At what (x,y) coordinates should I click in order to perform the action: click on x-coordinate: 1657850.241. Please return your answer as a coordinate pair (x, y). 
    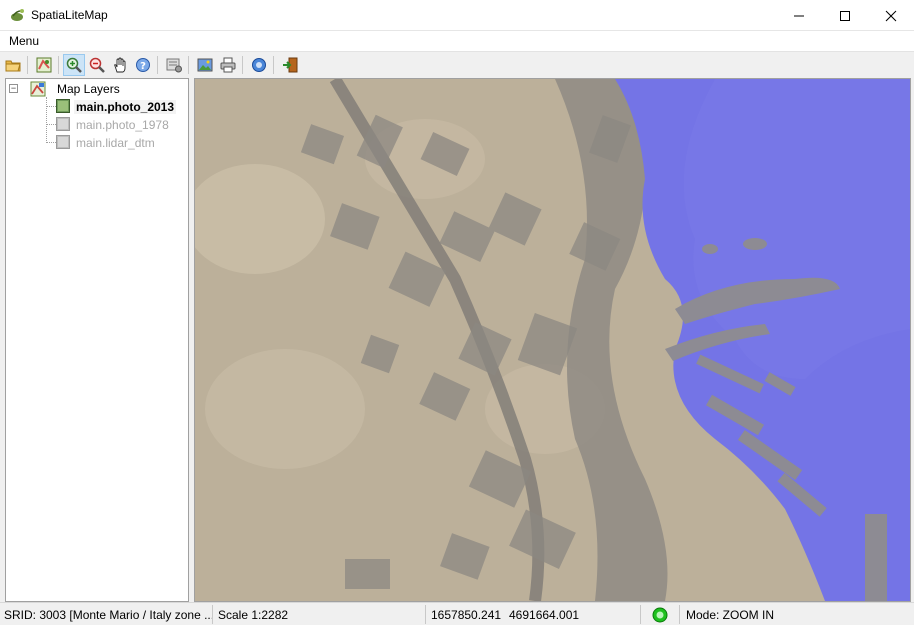
    Looking at the image, I should click on (466, 615).